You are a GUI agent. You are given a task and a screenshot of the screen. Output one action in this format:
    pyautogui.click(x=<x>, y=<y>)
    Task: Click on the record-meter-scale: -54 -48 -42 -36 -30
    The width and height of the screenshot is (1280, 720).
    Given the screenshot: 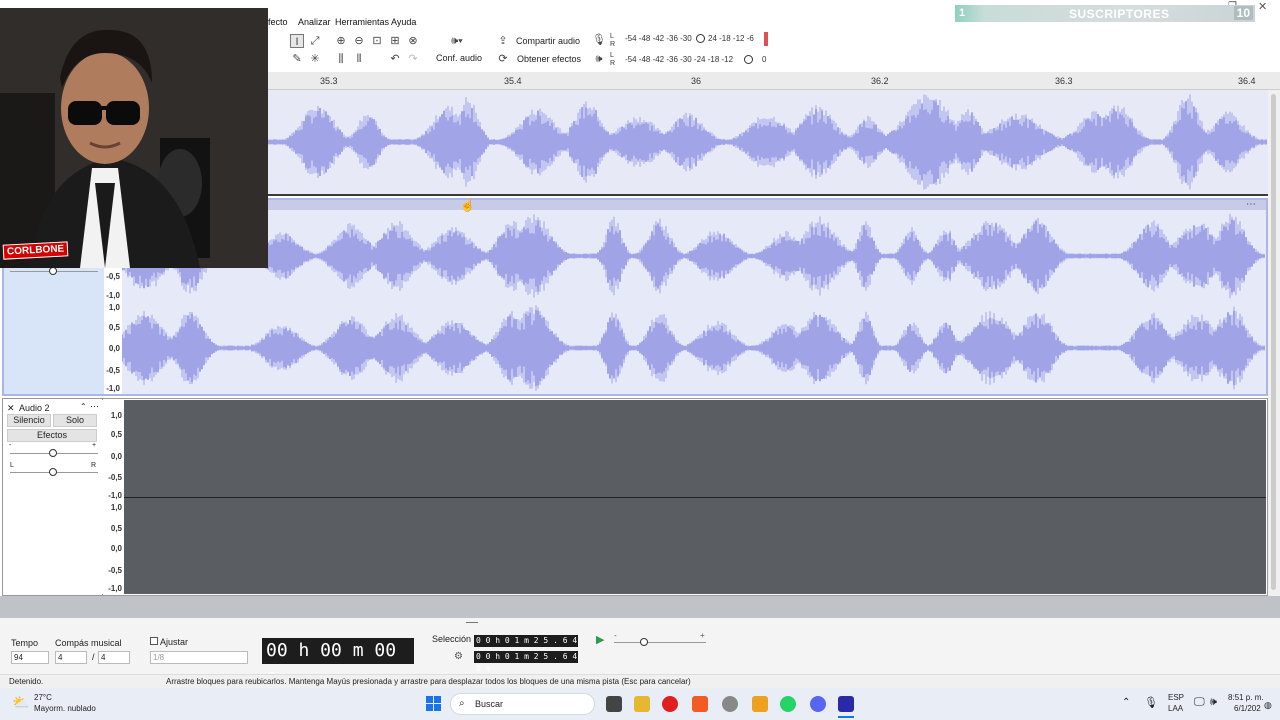 What is the action you would take?
    pyautogui.click(x=658, y=38)
    